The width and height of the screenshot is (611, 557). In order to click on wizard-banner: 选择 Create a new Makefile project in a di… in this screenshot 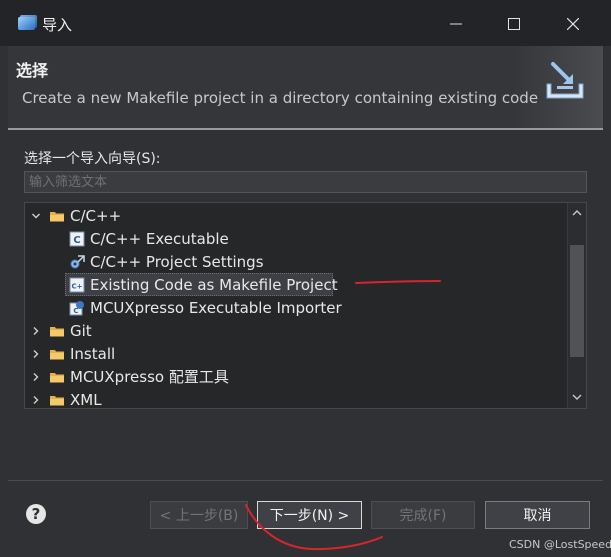, I will do `click(305, 87)`.